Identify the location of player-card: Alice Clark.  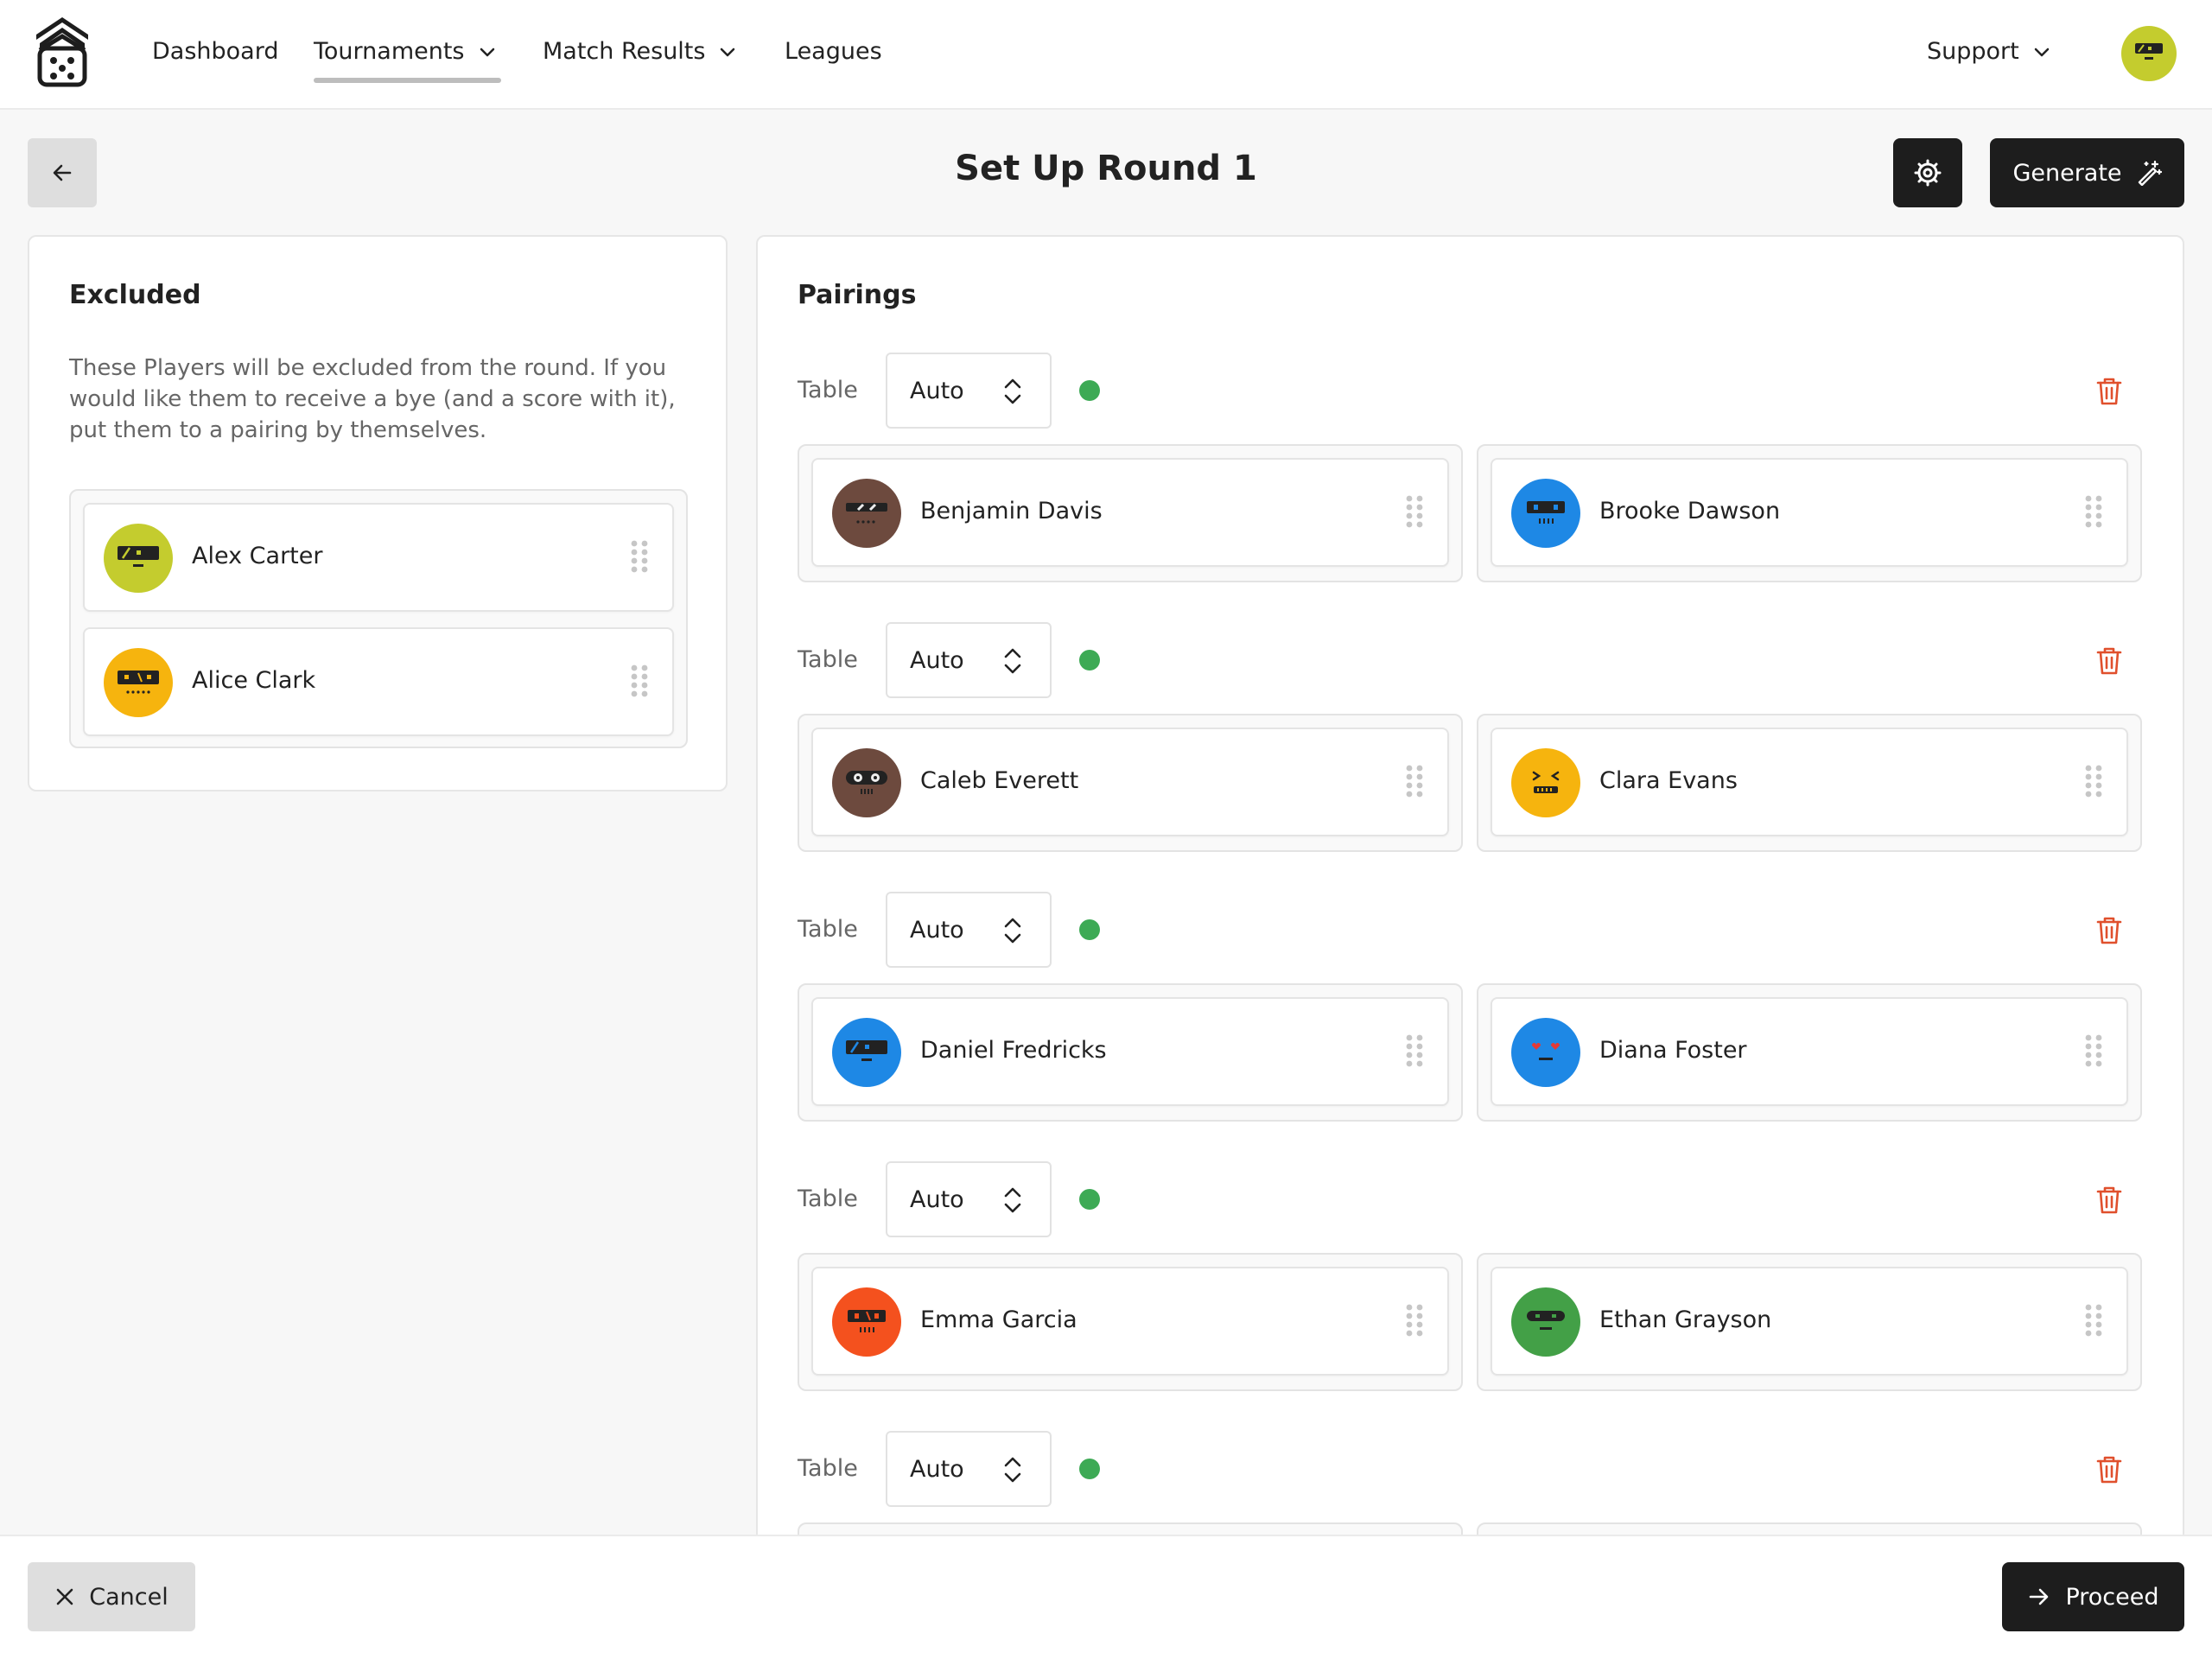
(378, 681).